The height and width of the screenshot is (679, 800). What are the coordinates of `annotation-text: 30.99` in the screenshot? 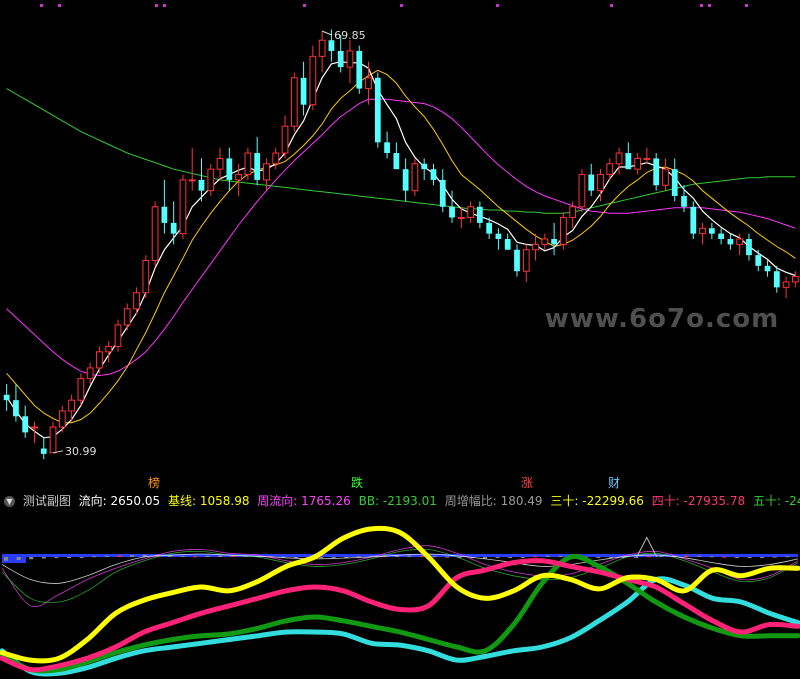 It's located at (81, 451).